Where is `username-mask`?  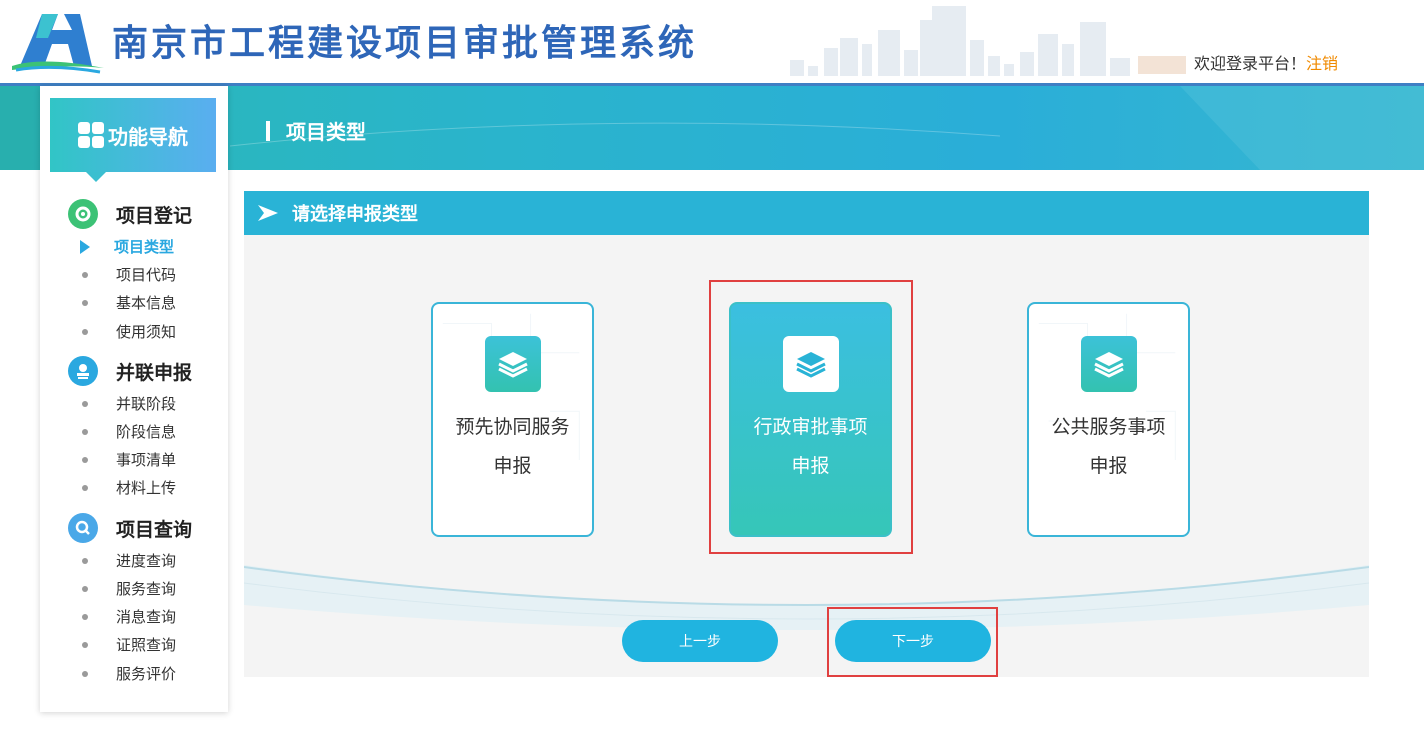
username-mask is located at coordinates (1162, 64).